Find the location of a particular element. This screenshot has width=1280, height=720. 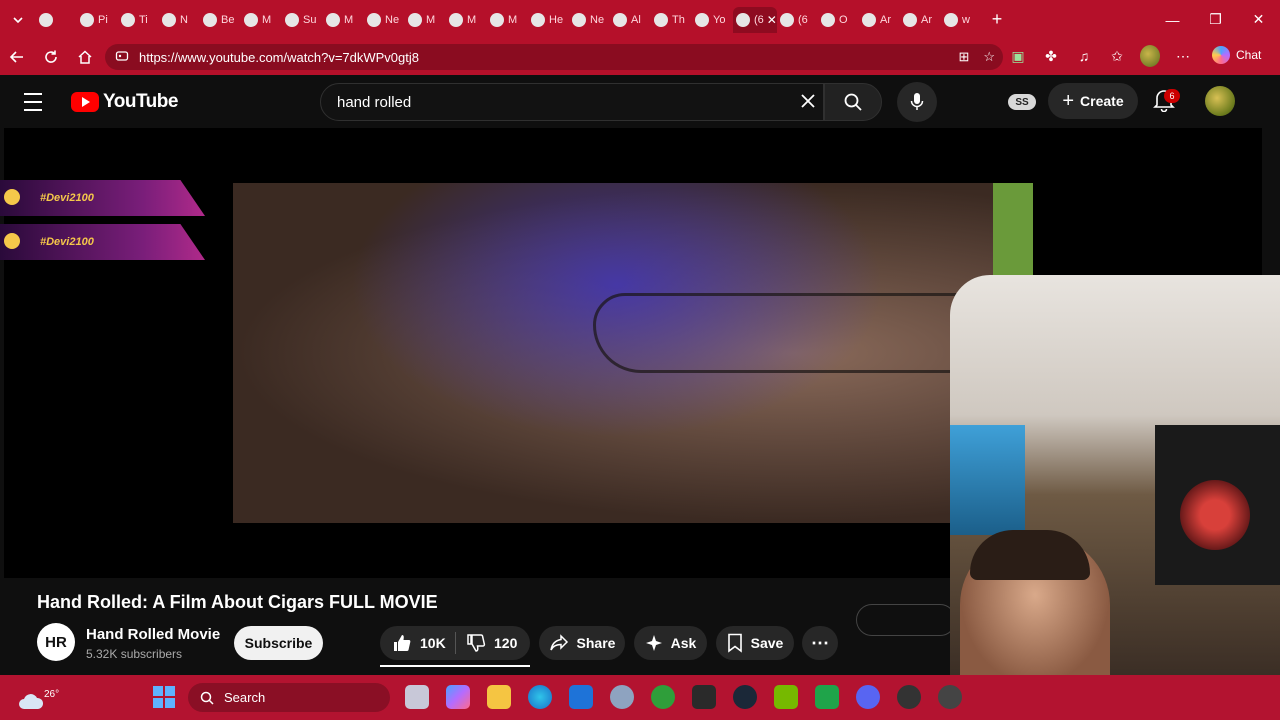

search-button is located at coordinates (853, 102).